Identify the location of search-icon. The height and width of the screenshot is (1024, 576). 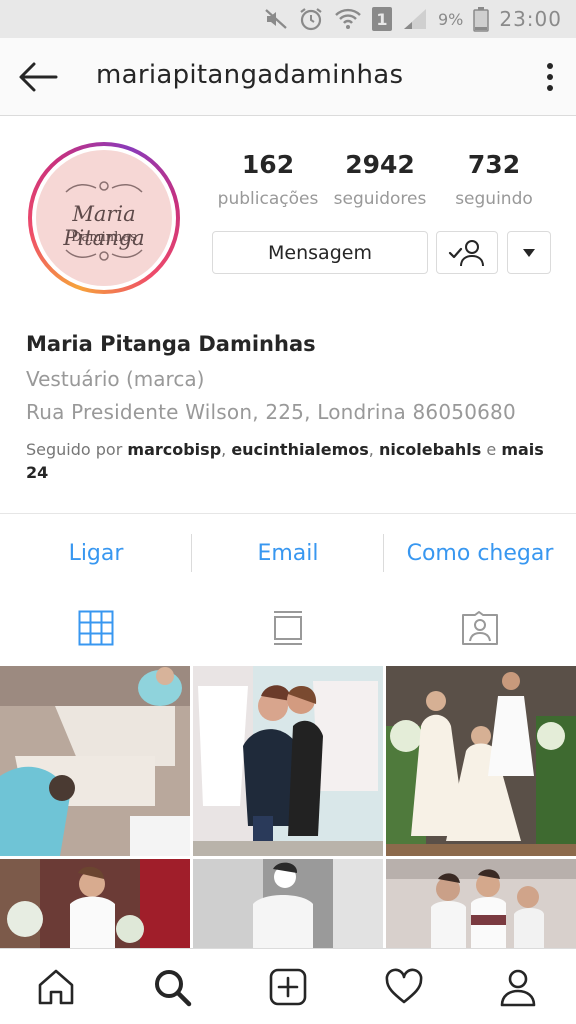
(173, 988).